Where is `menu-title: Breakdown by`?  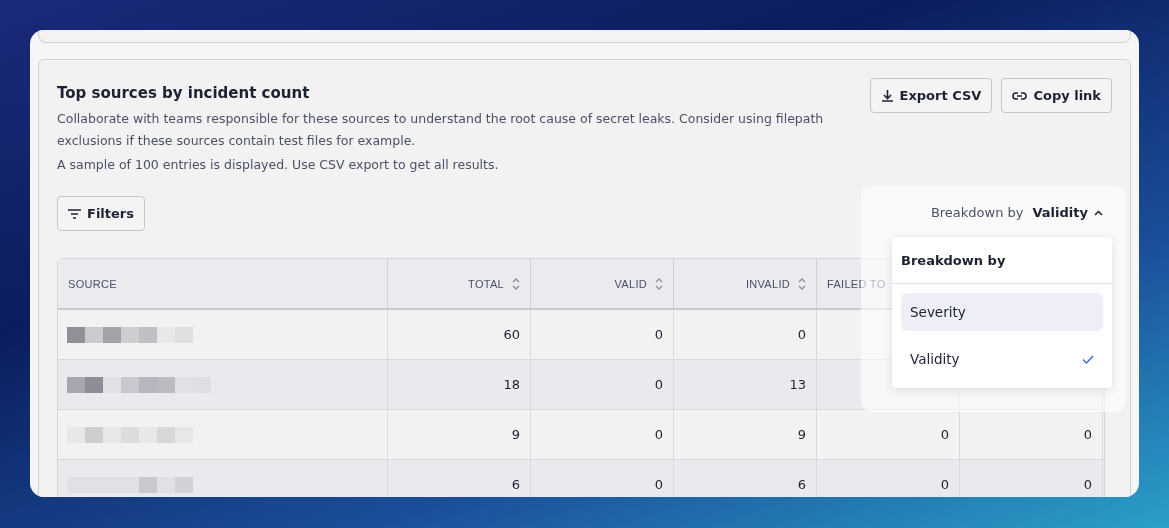
menu-title: Breakdown by is located at coordinates (1002, 260).